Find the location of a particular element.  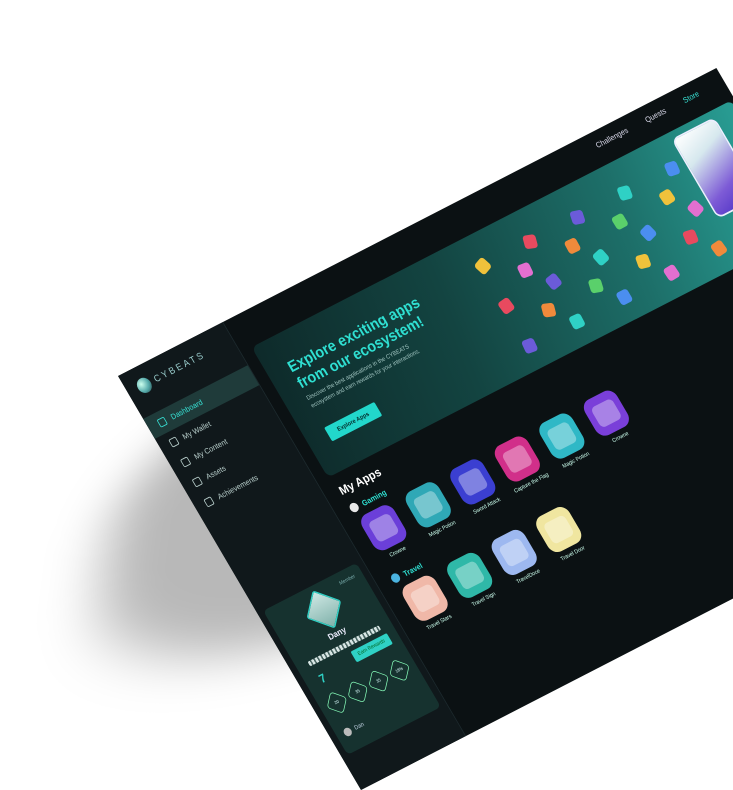

stat-value: 20 is located at coordinates (336, 702).